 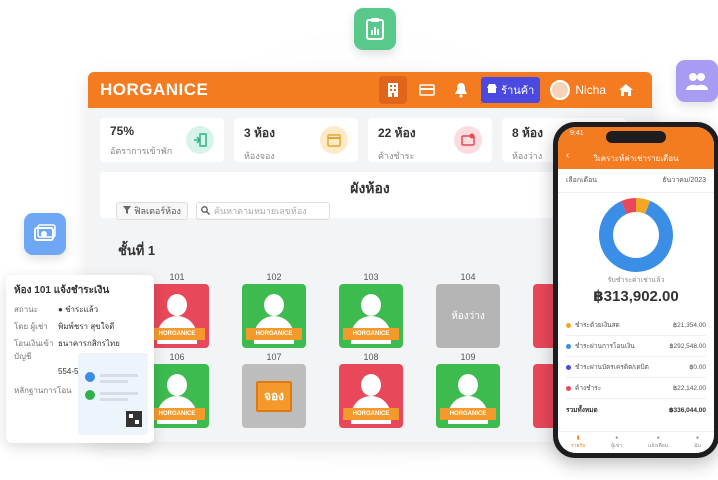 What do you see at coordinates (684, 180) in the screenshot?
I see `month-value: ธันวาคม/2023` at bounding box center [684, 180].